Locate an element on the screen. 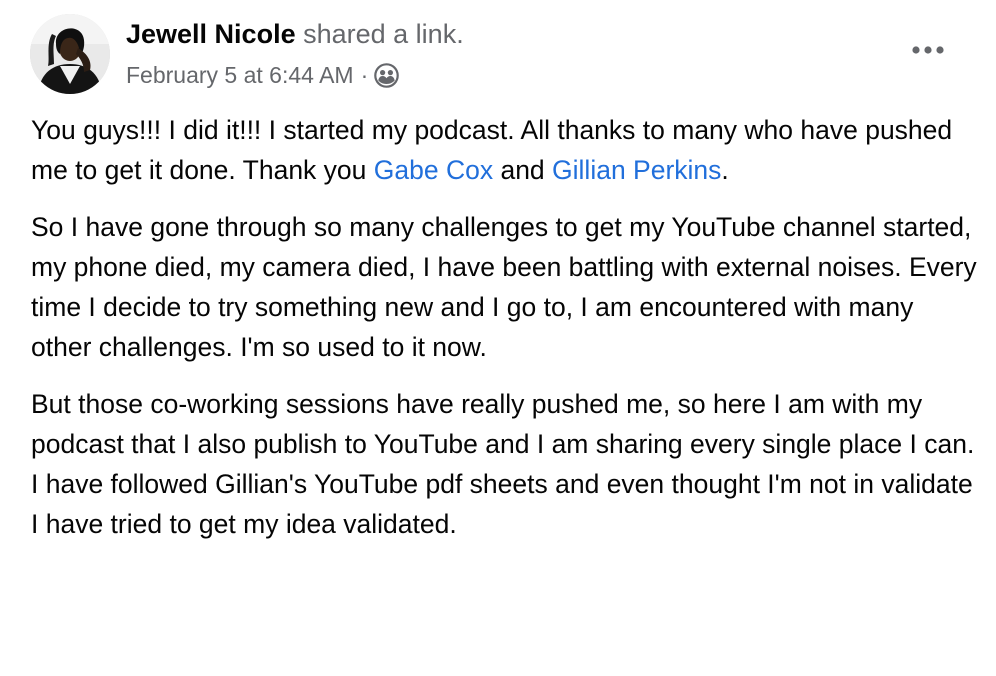  post-meta: February 5 at 6:44 AM · is located at coordinates (263, 75).